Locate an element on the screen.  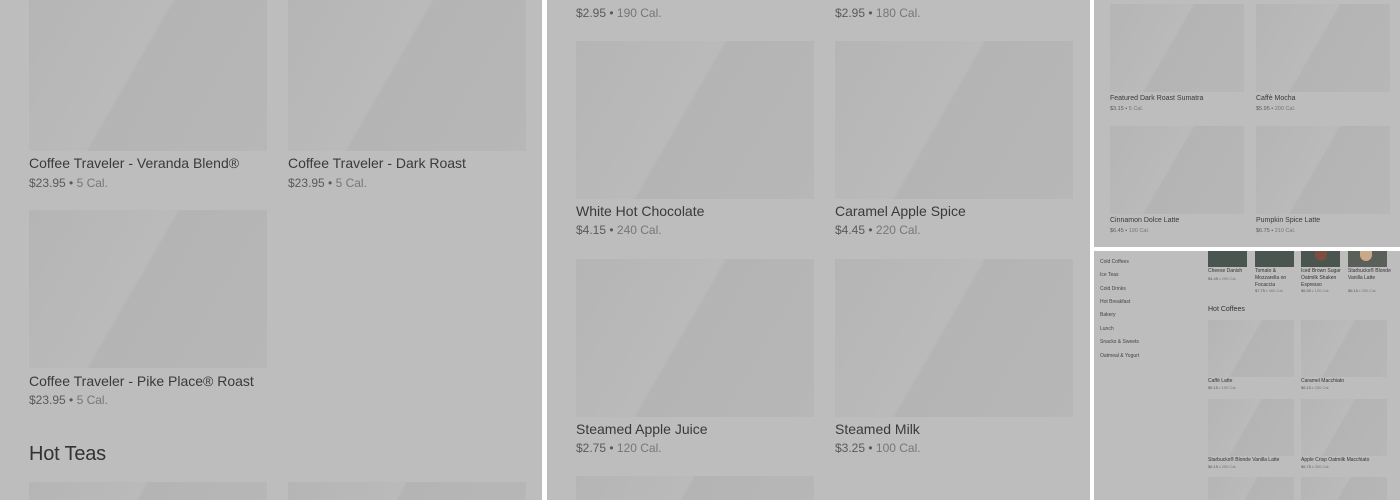
menu-item-name: Steamed Milk is located at coordinates (877, 429).